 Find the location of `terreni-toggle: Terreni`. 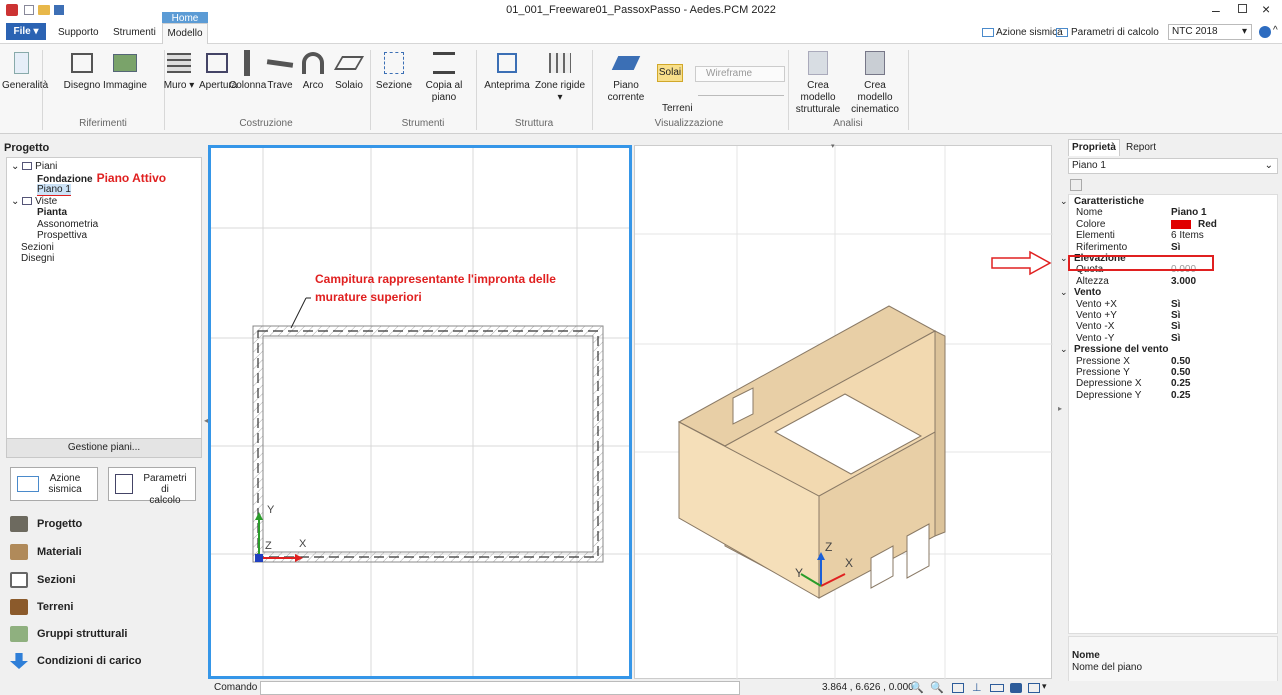

terreni-toggle: Terreni is located at coordinates (677, 108).